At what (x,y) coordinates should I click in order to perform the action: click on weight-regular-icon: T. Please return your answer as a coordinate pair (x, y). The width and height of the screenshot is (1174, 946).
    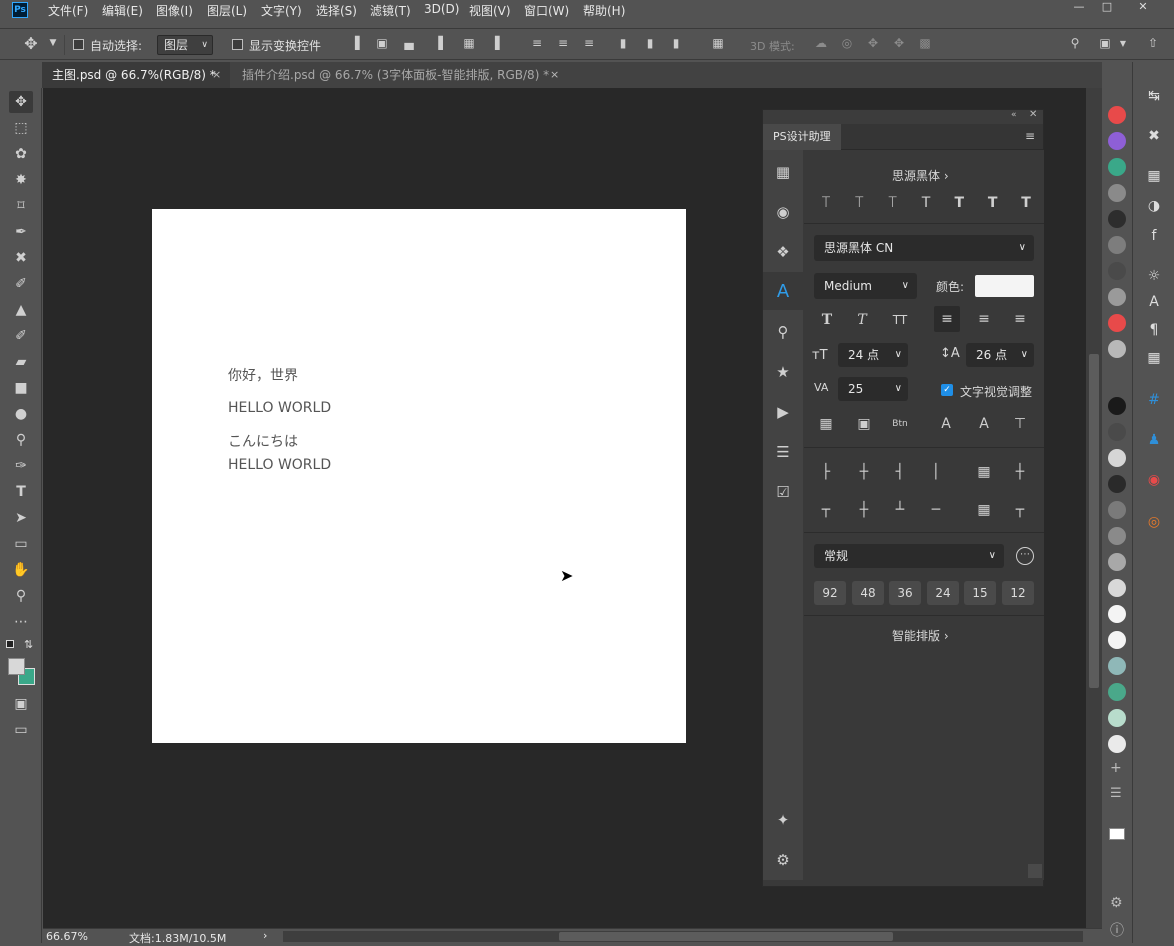
    Looking at the image, I should click on (926, 203).